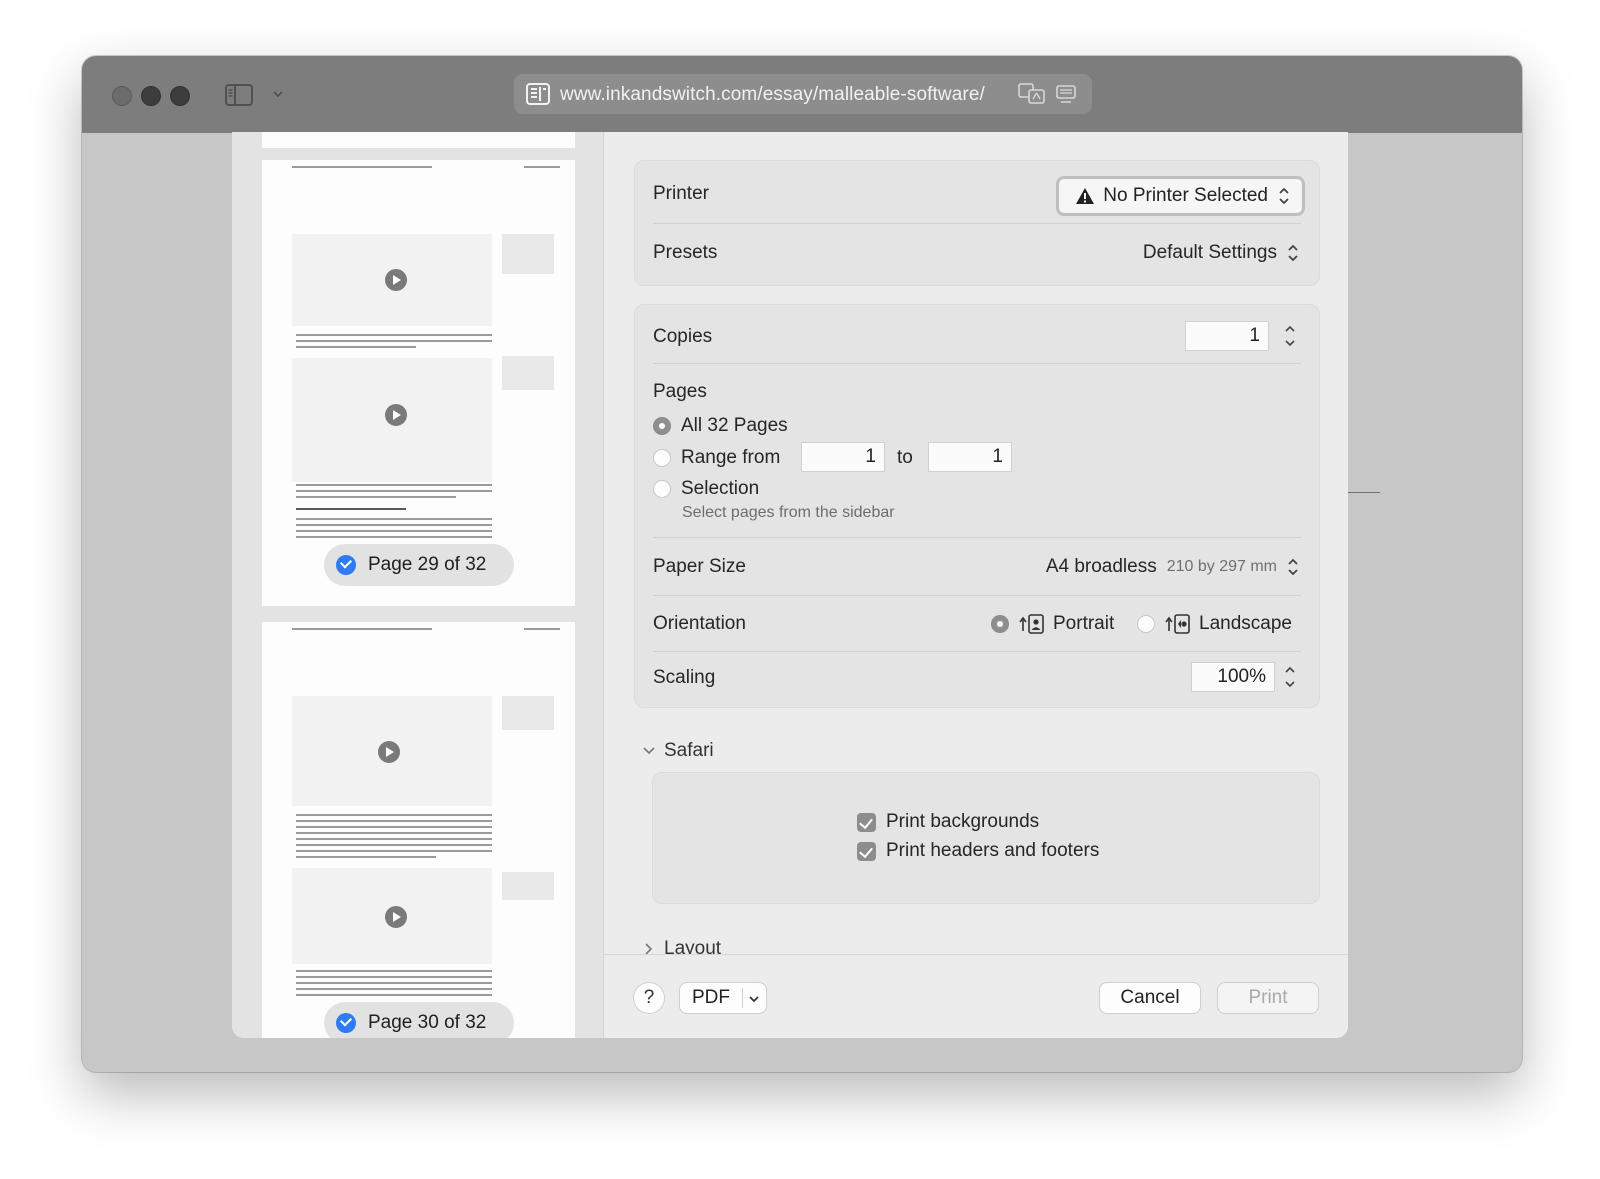  Describe the element at coordinates (419, 565) in the screenshot. I see `page-29-label: Page 29 of 32` at that location.